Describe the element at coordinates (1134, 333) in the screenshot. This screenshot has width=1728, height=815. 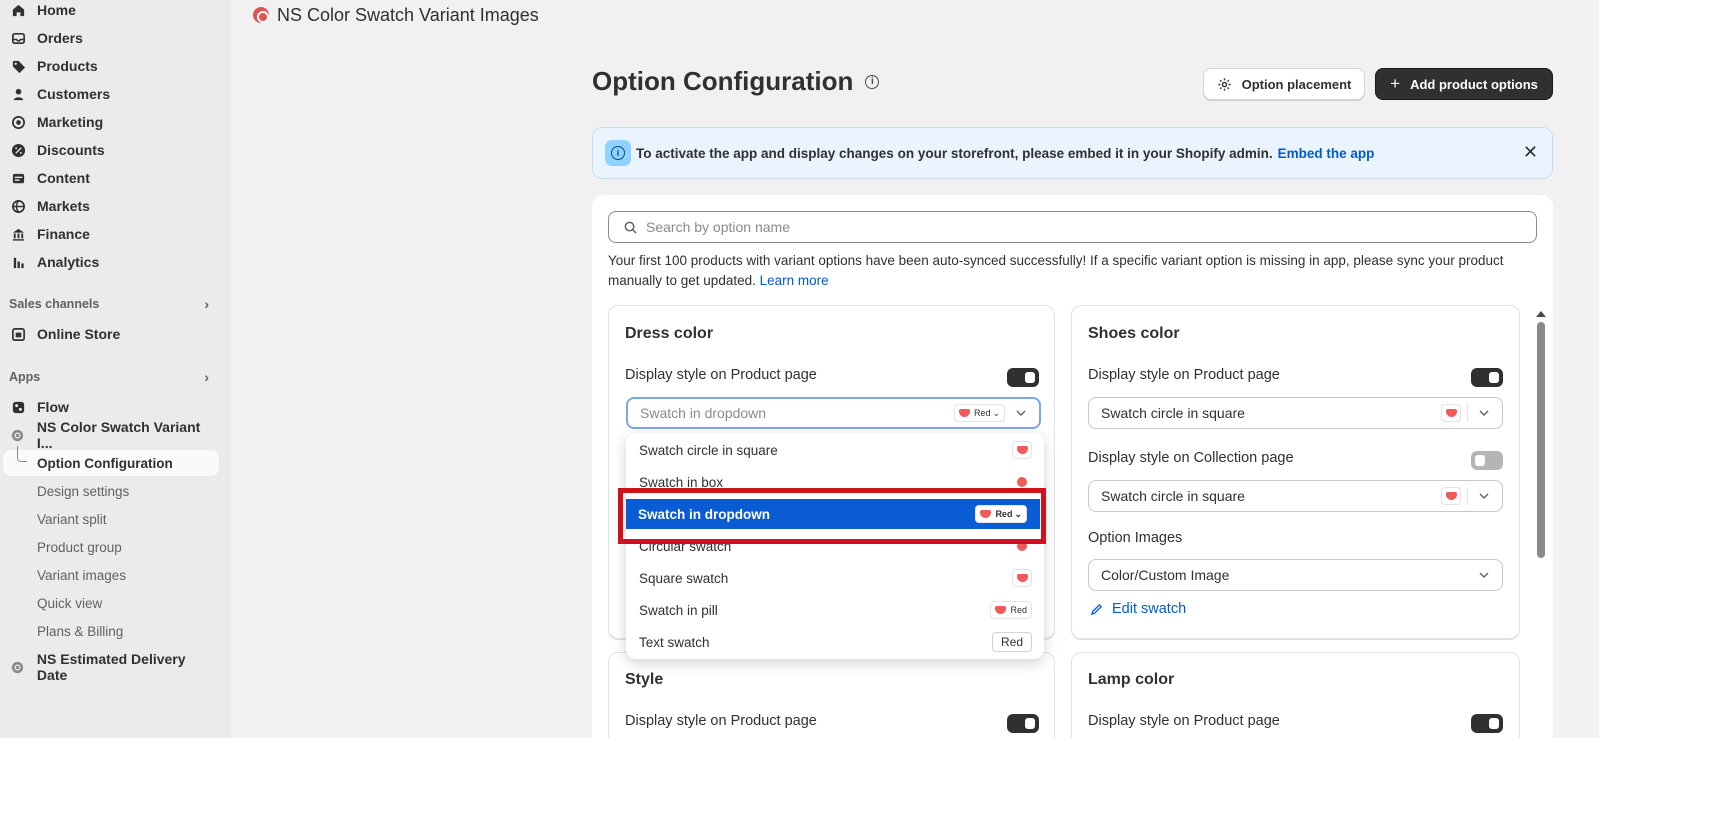
I see `option-card-title: Shoes color` at that location.